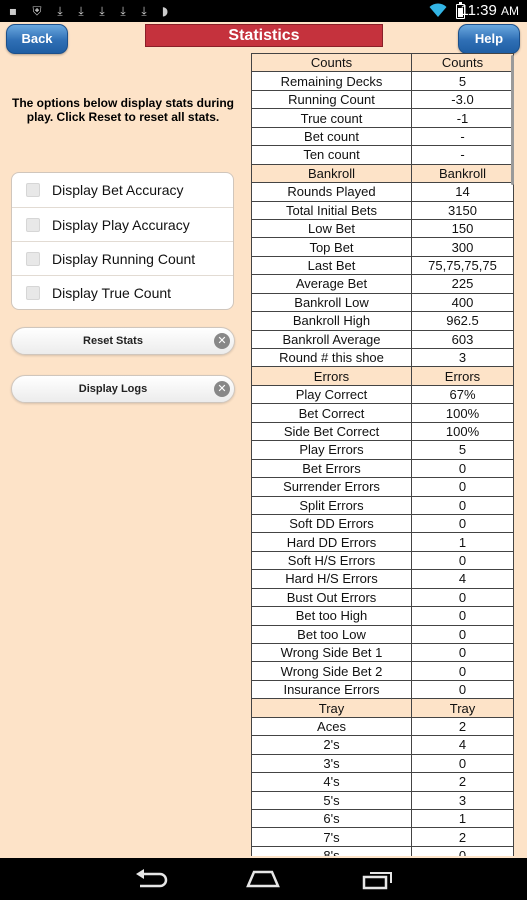 The width and height of the screenshot is (527, 900). Describe the element at coordinates (331, 173) in the screenshot. I see `section-label: Bankroll` at that location.